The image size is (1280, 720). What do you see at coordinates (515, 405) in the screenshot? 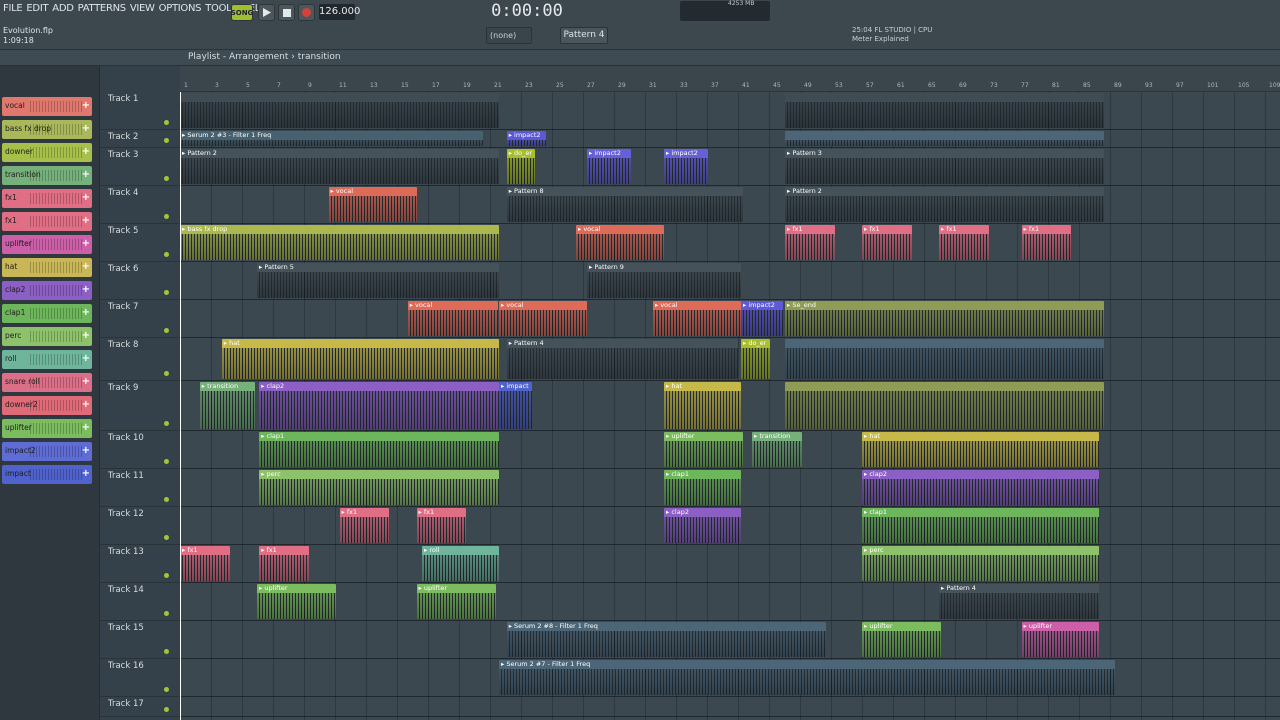
I see `playlist-clip: ▸ impact` at bounding box center [515, 405].